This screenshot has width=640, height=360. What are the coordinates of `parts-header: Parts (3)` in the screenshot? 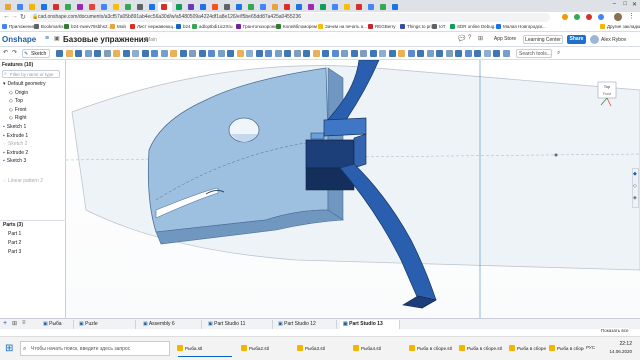 It's located at (33, 224).